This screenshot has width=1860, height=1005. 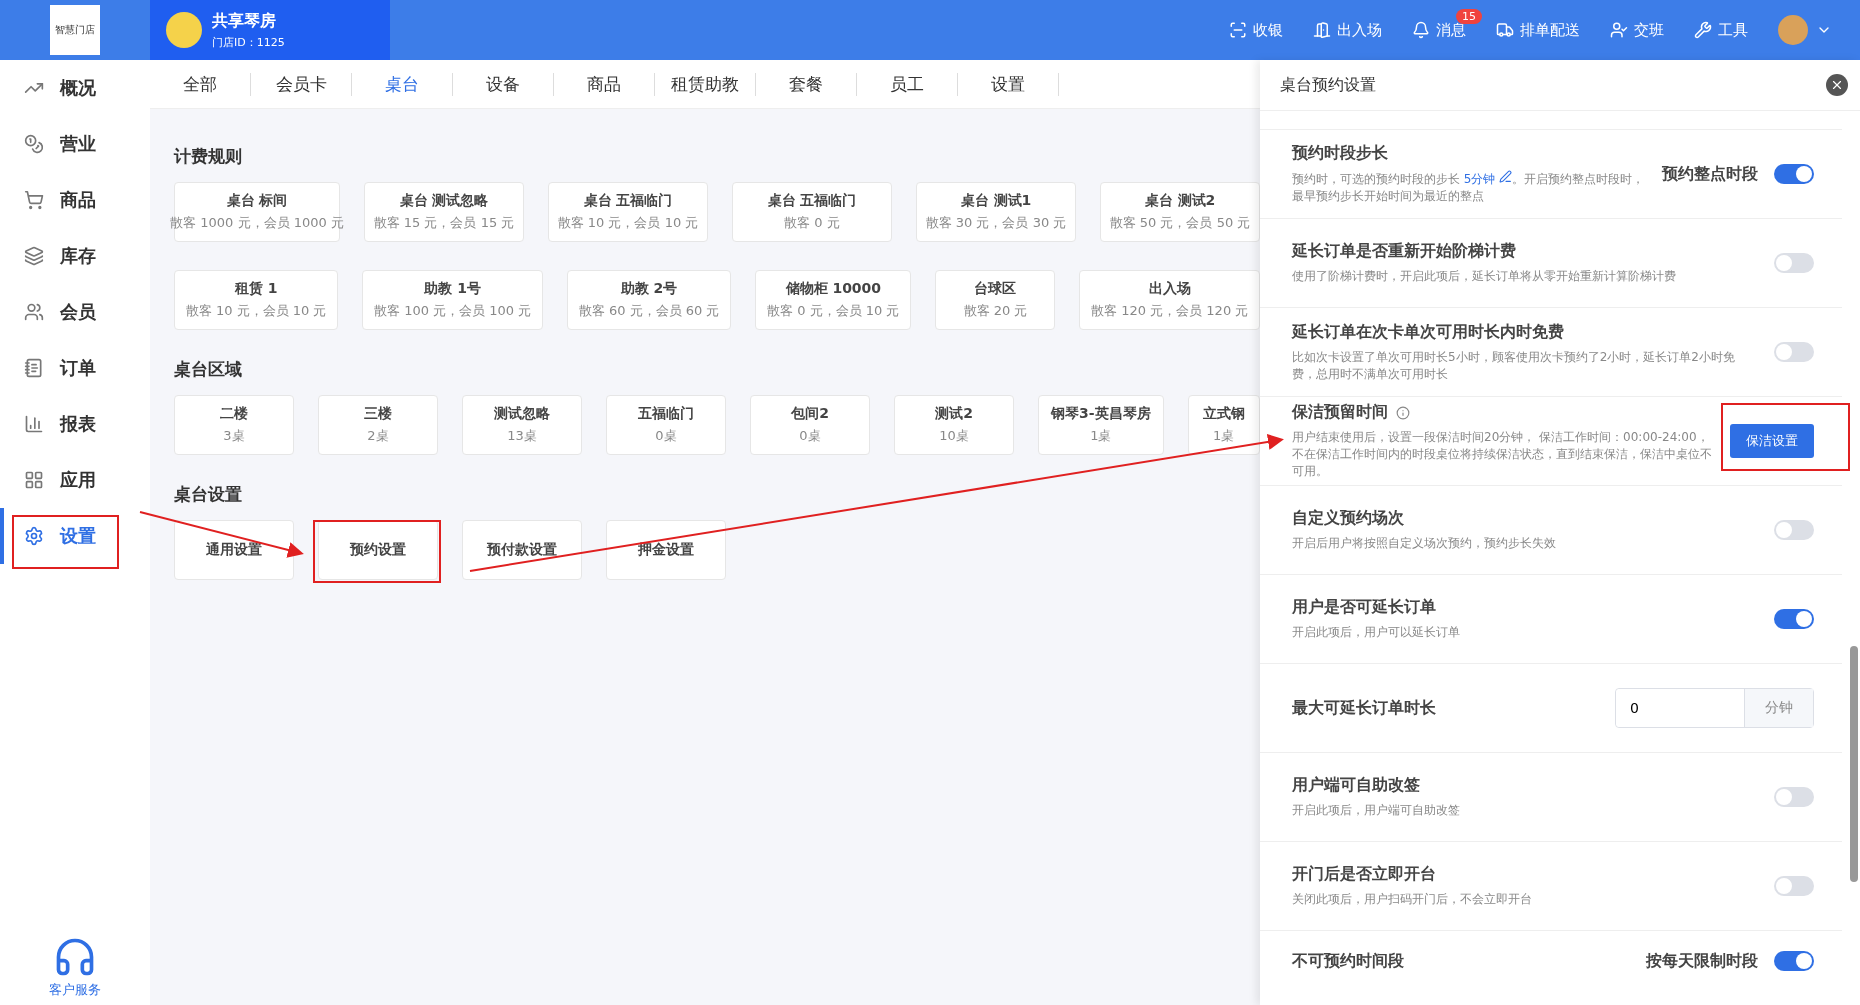 What do you see at coordinates (200, 84) in the screenshot?
I see `tab: 全部` at bounding box center [200, 84].